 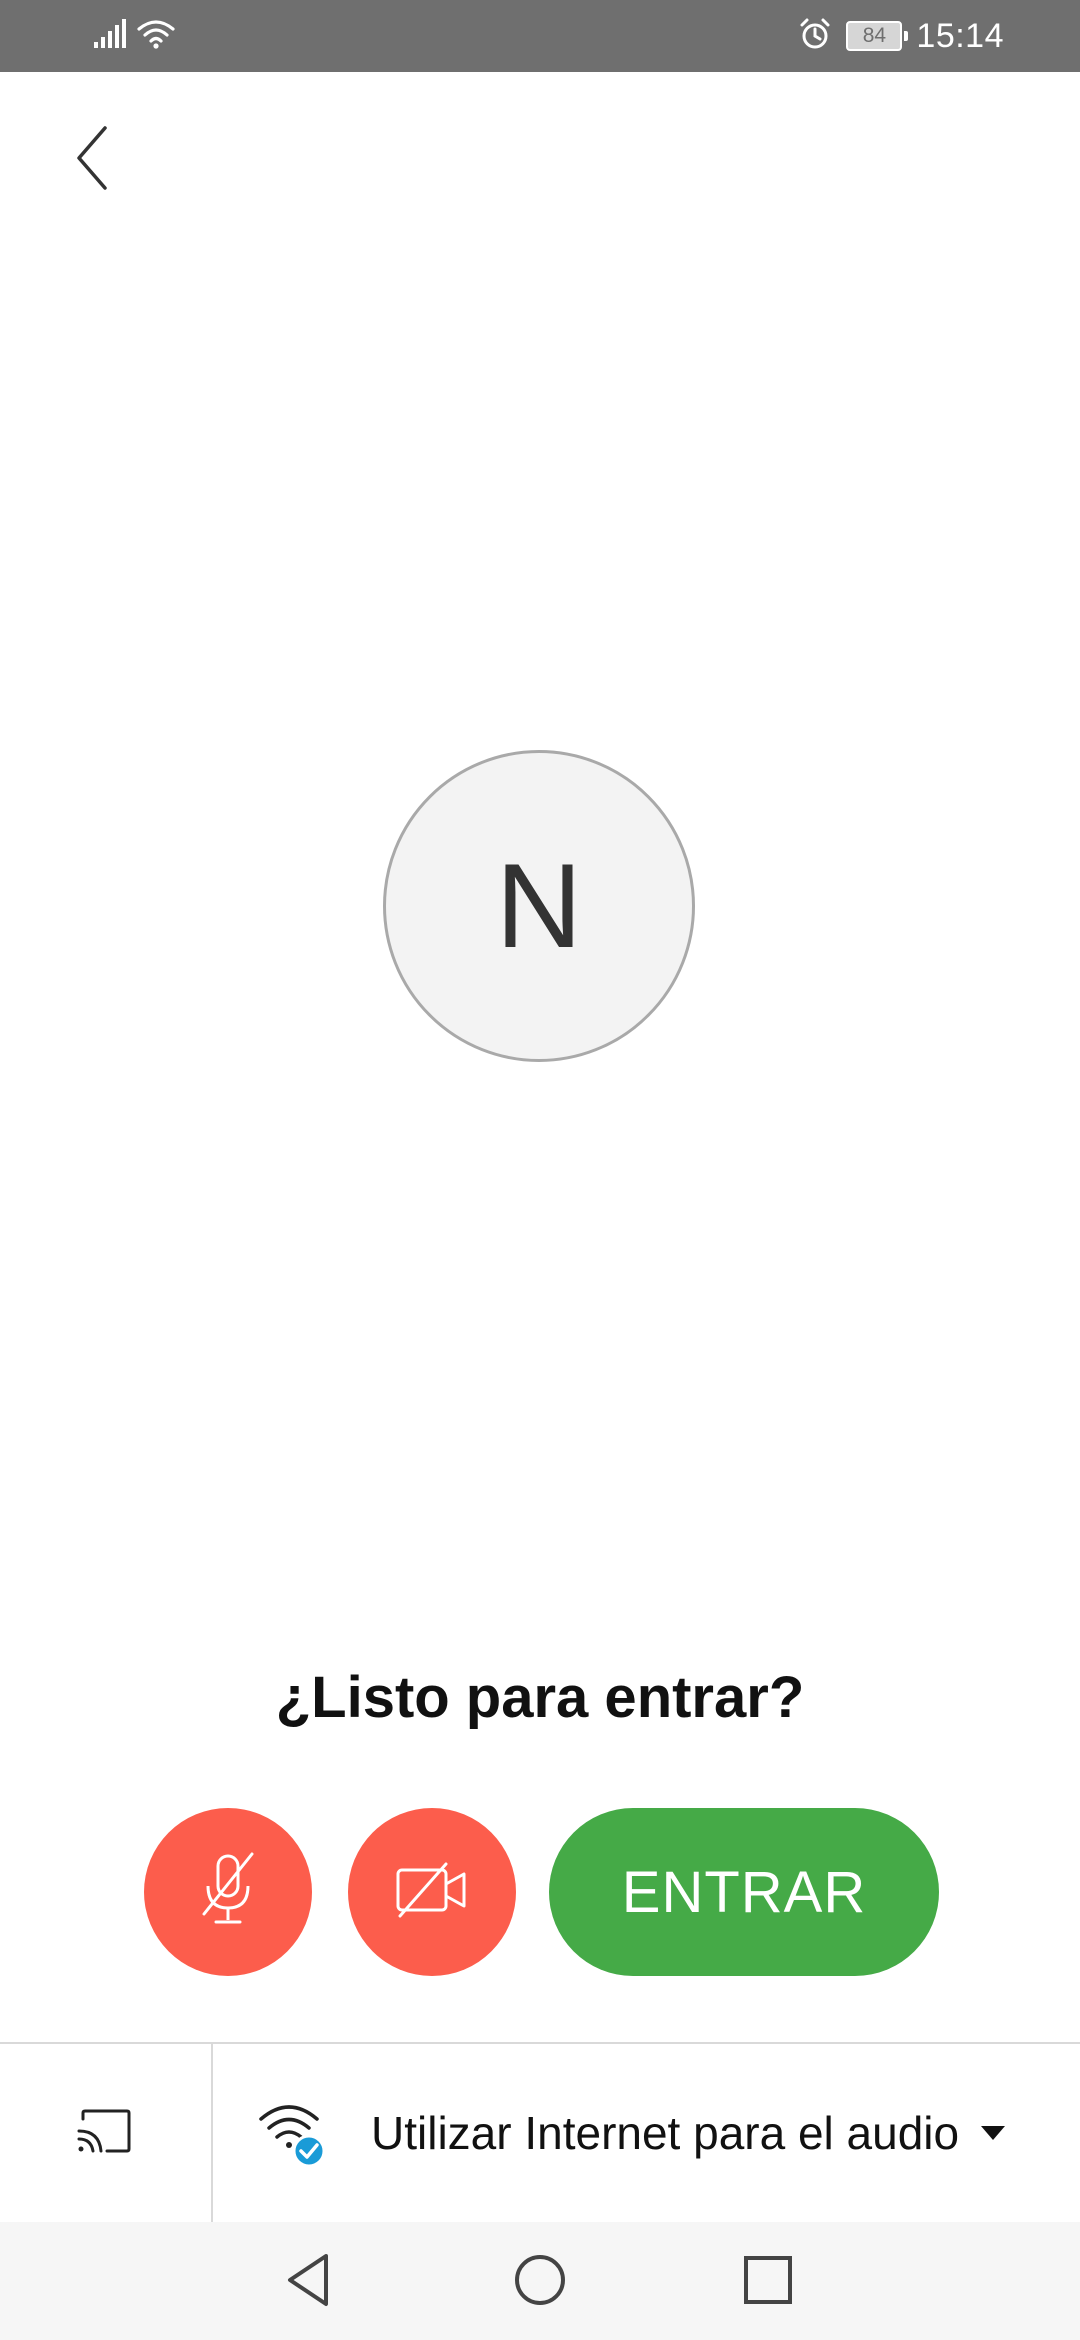 I want to click on chevron-left-icon, so click(x=92, y=160).